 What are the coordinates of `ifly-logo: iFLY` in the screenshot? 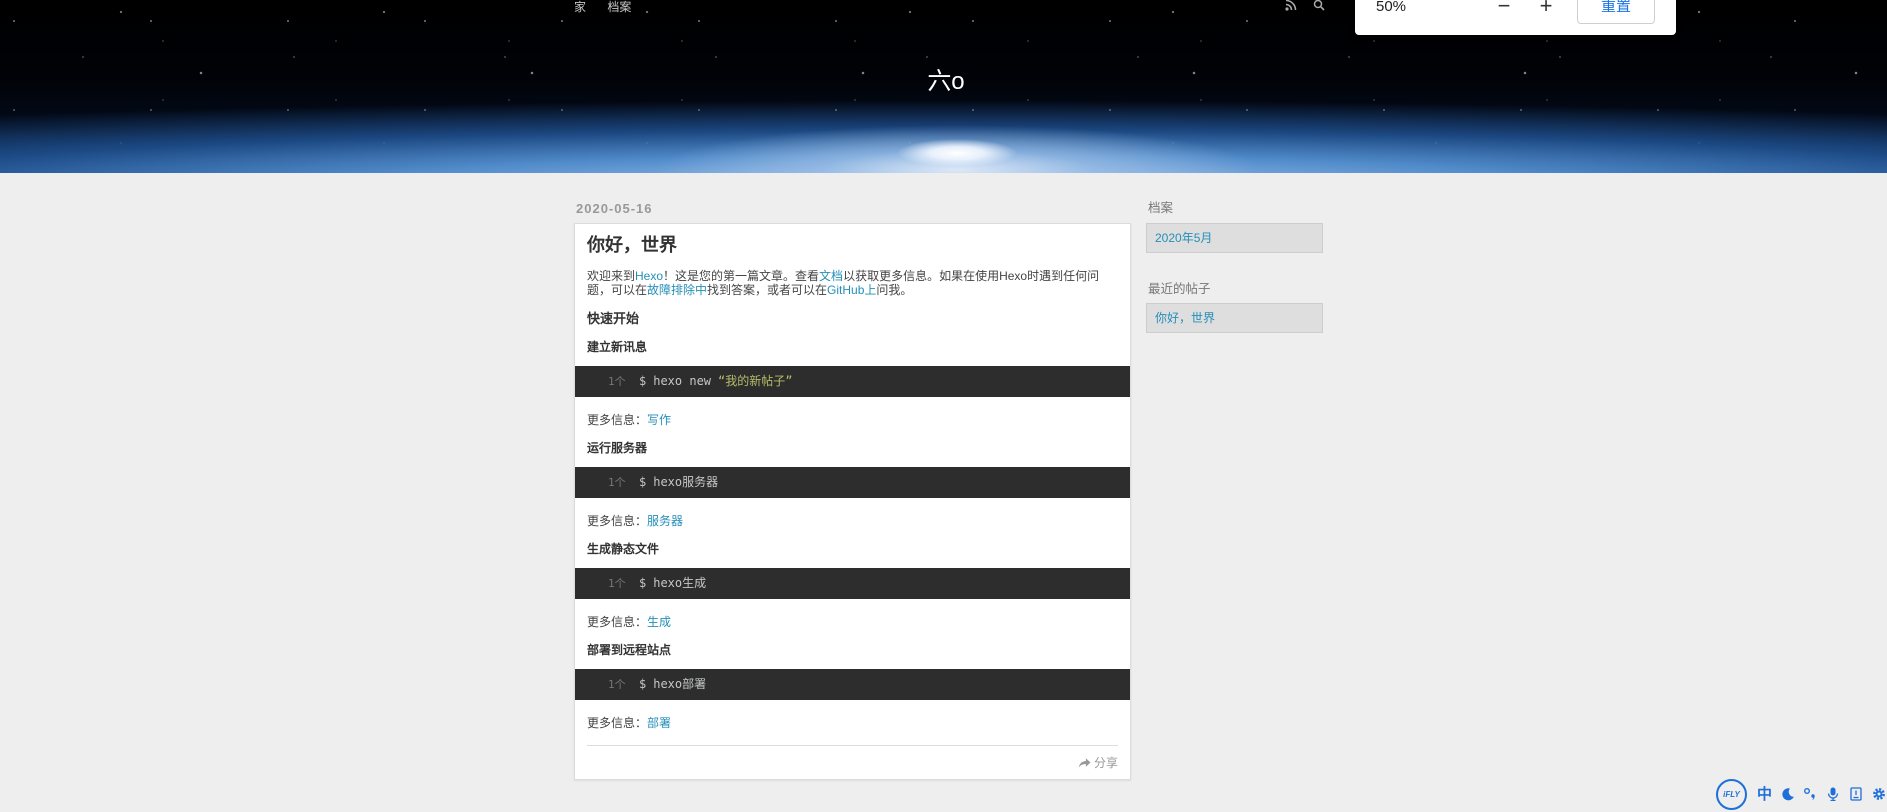 It's located at (1731, 794).